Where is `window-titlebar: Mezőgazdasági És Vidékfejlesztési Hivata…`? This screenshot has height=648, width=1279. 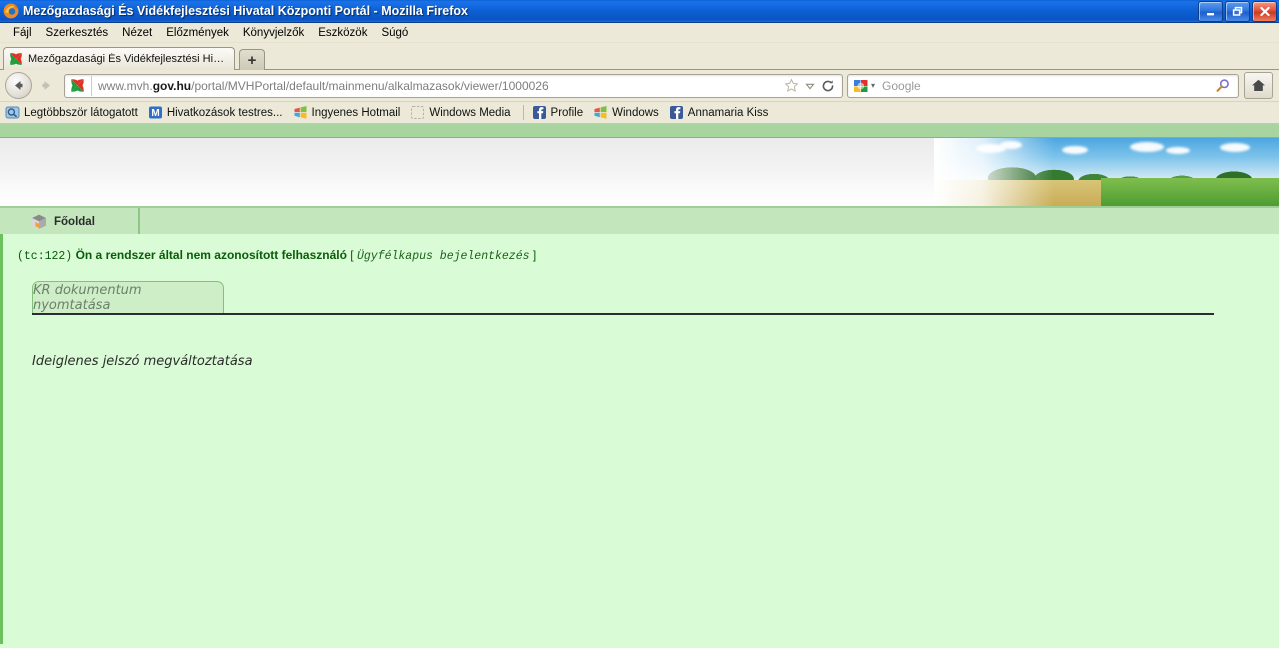
window-titlebar: Mezőgazdasági És Vidékfejlesztési Hivata… is located at coordinates (639, 11).